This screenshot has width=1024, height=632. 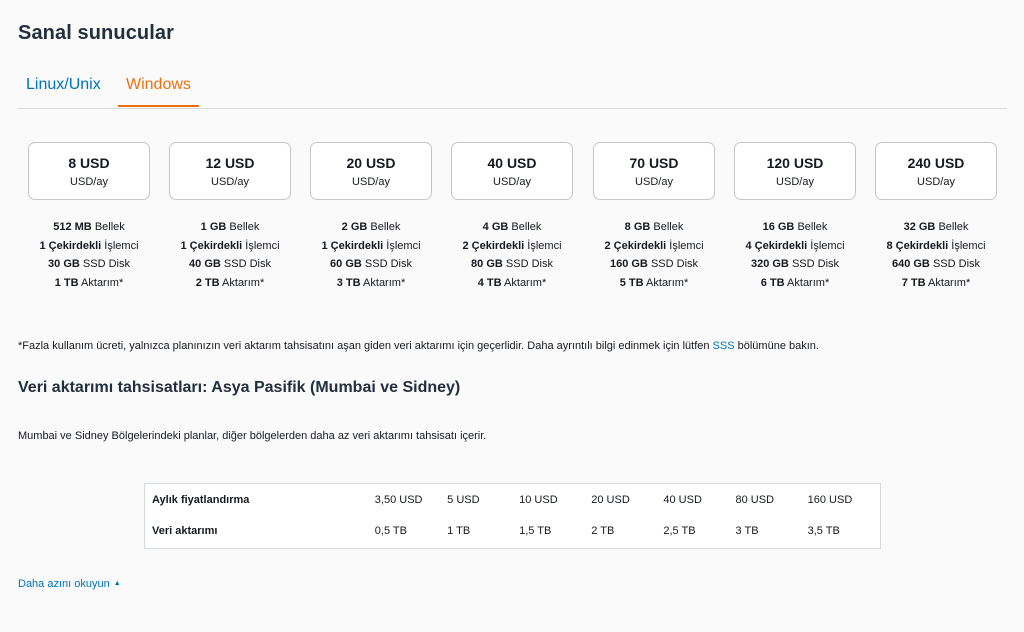 What do you see at coordinates (89, 264) in the screenshot?
I see `spec-disk: 30 GB SSD Disk` at bounding box center [89, 264].